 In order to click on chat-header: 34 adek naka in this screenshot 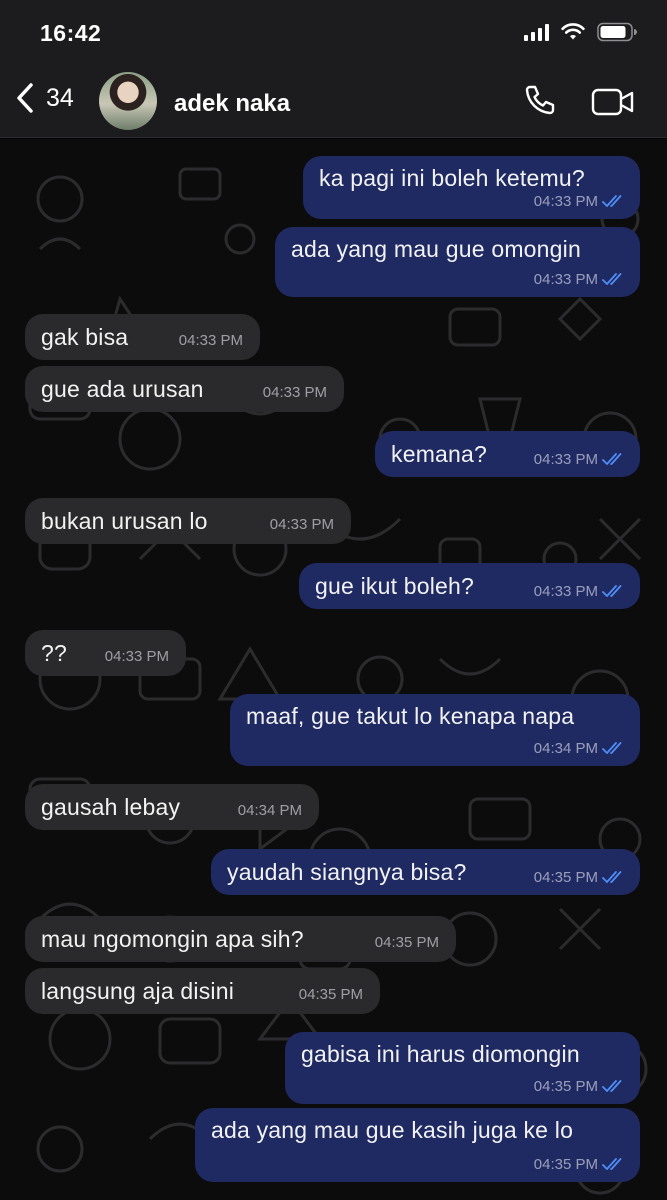, I will do `click(333, 103)`.